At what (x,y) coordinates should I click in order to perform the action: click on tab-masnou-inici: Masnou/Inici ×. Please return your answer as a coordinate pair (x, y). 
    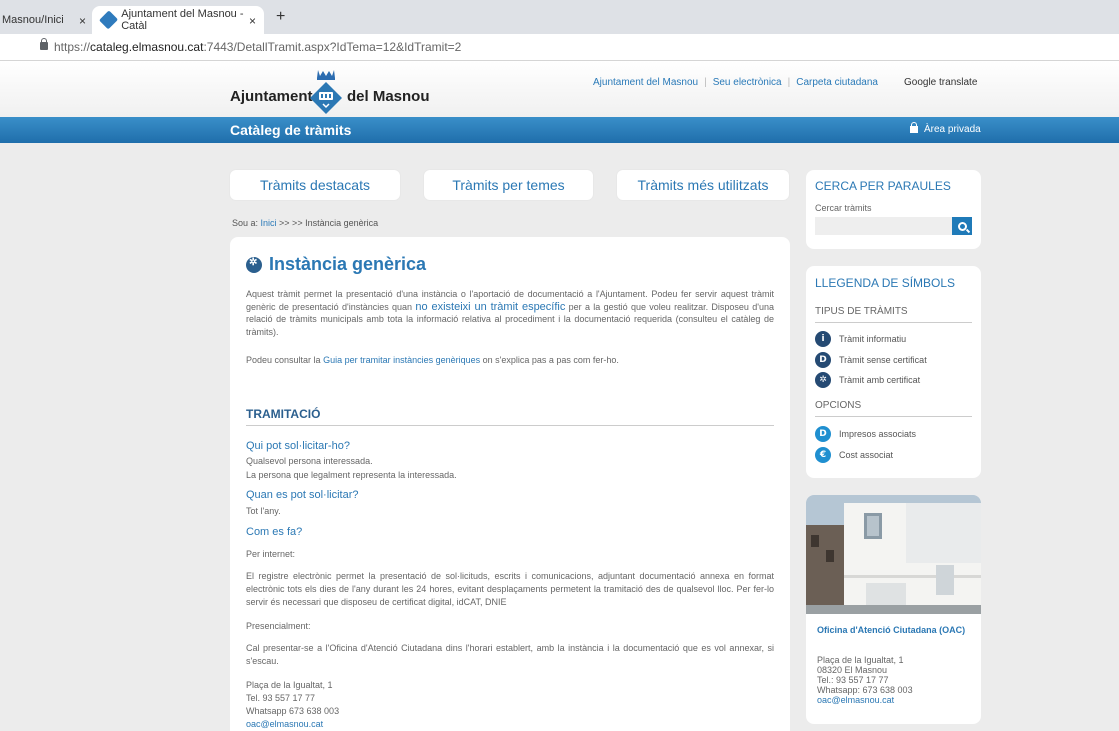
    Looking at the image, I should click on (46, 20).